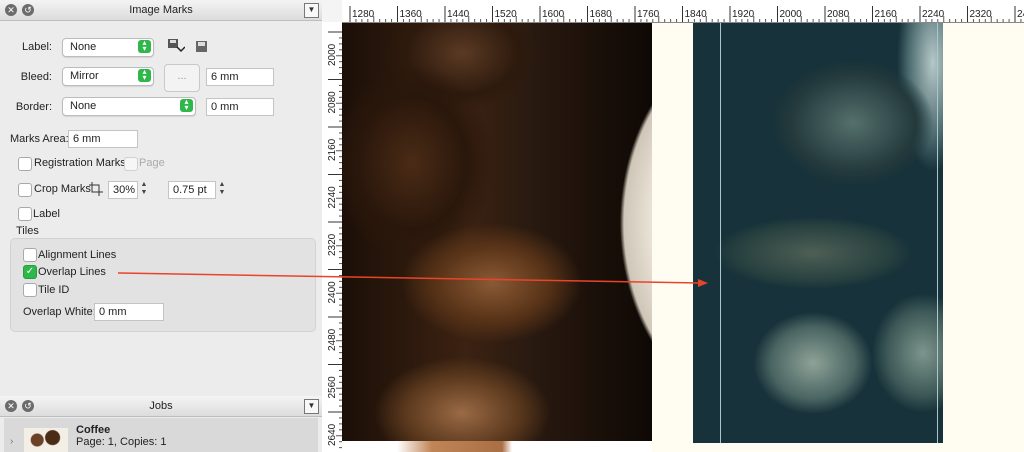 This screenshot has width=1024, height=452. Describe the element at coordinates (412, 279) in the screenshot. I see `annotation-arrow` at that location.